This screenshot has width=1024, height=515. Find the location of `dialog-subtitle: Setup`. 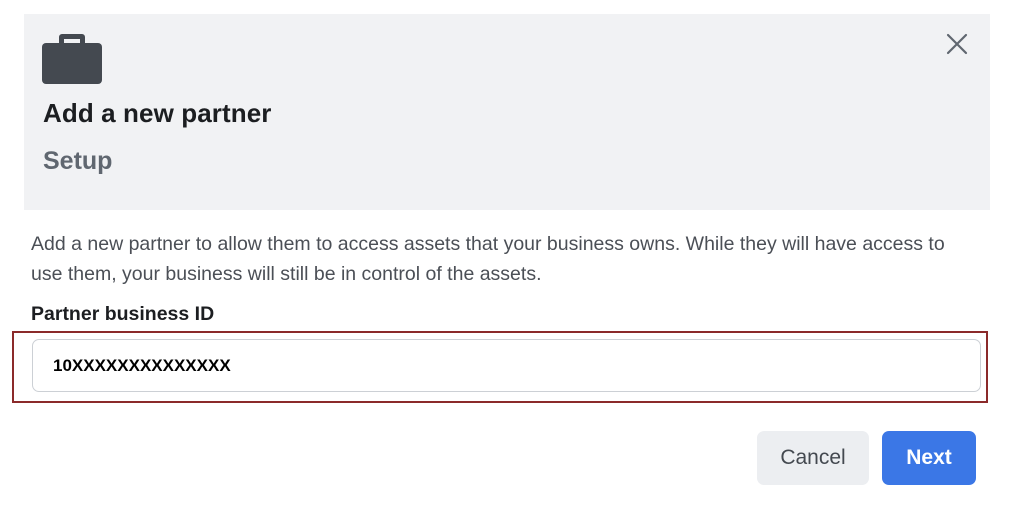

dialog-subtitle: Setup is located at coordinates (78, 161).